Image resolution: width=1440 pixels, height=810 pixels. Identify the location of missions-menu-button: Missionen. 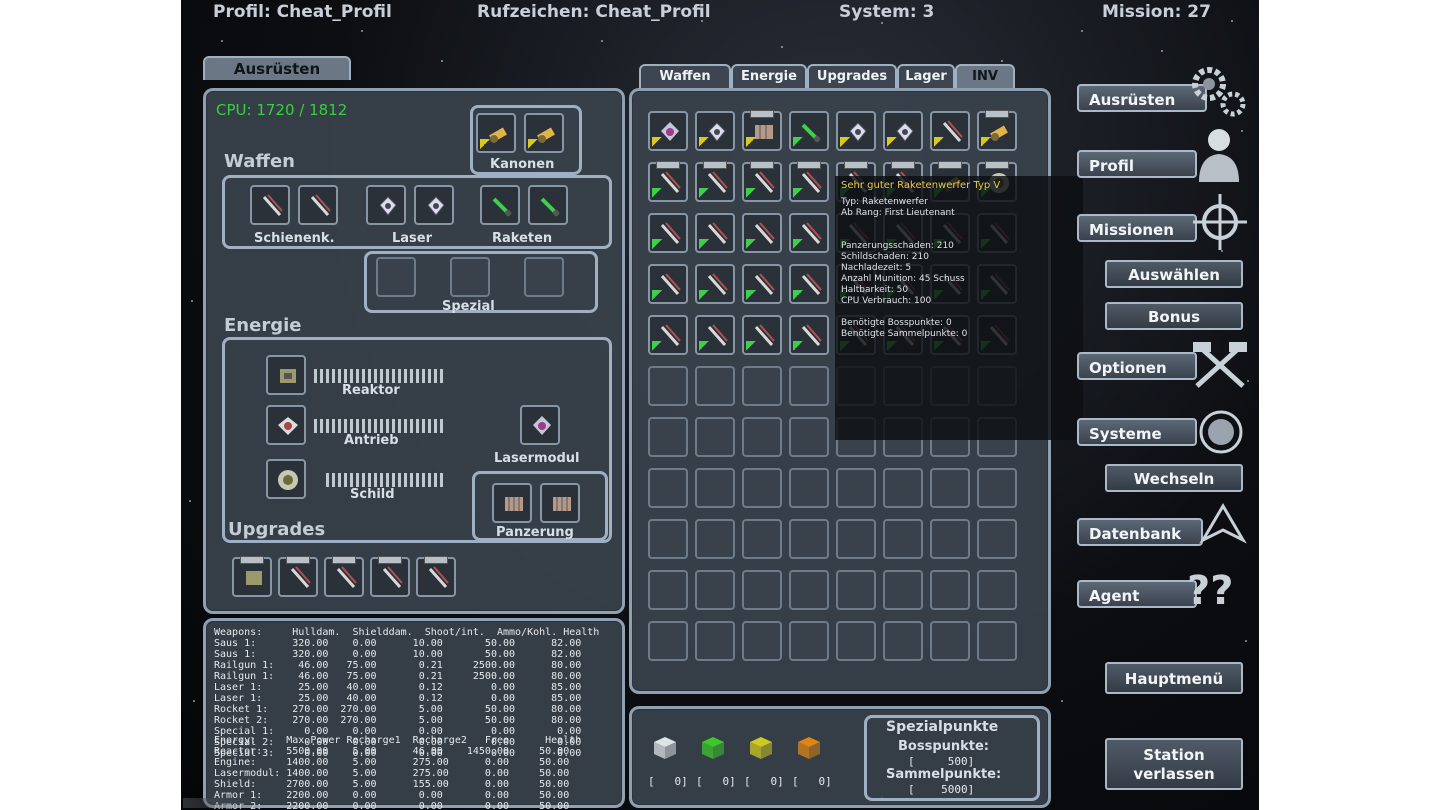
(1137, 228).